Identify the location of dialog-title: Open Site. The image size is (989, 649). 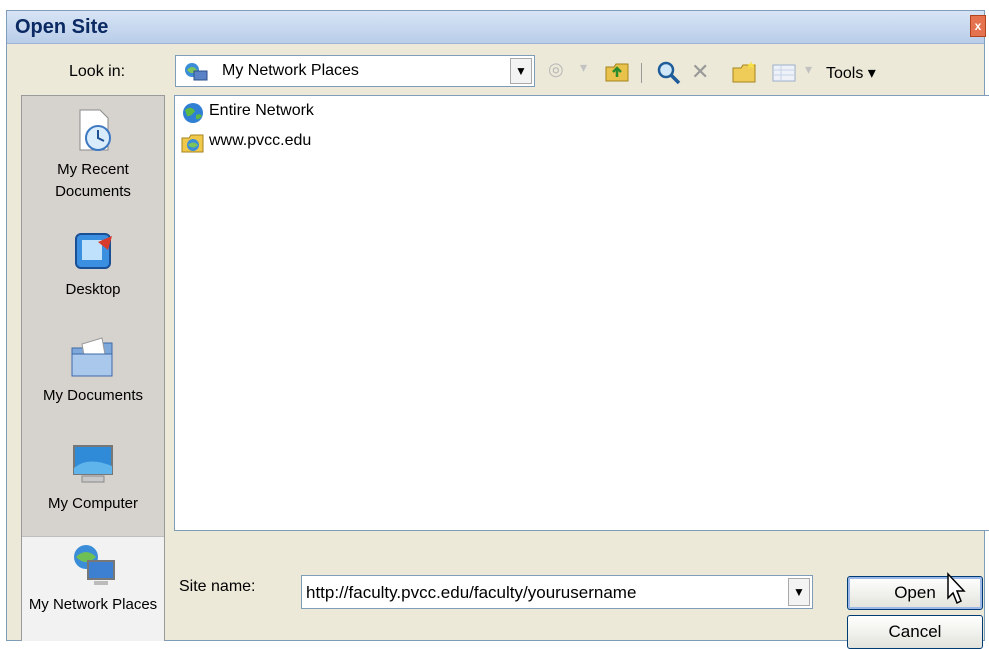
(62, 27).